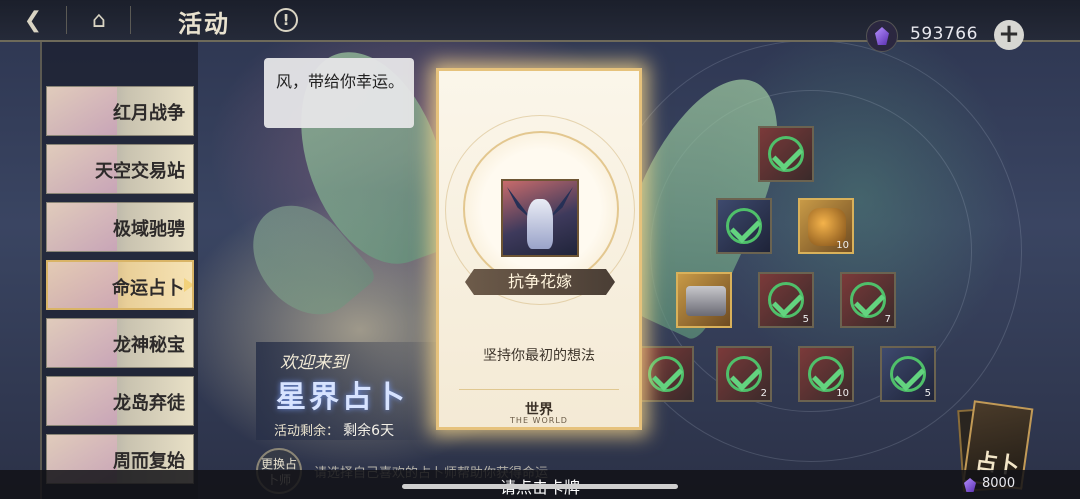 The width and height of the screenshot is (1080, 499). Describe the element at coordinates (887, 319) in the screenshot. I see `reward-qty: 7` at that location.